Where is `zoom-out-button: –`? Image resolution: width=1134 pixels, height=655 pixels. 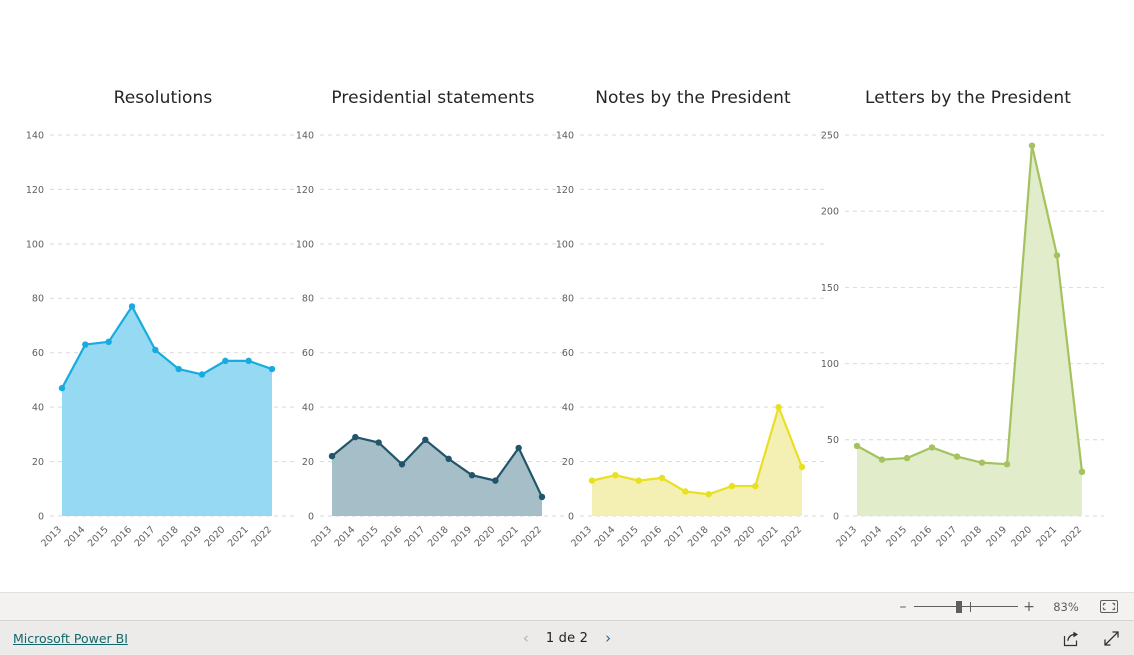
zoom-out-button: – is located at coordinates (903, 607).